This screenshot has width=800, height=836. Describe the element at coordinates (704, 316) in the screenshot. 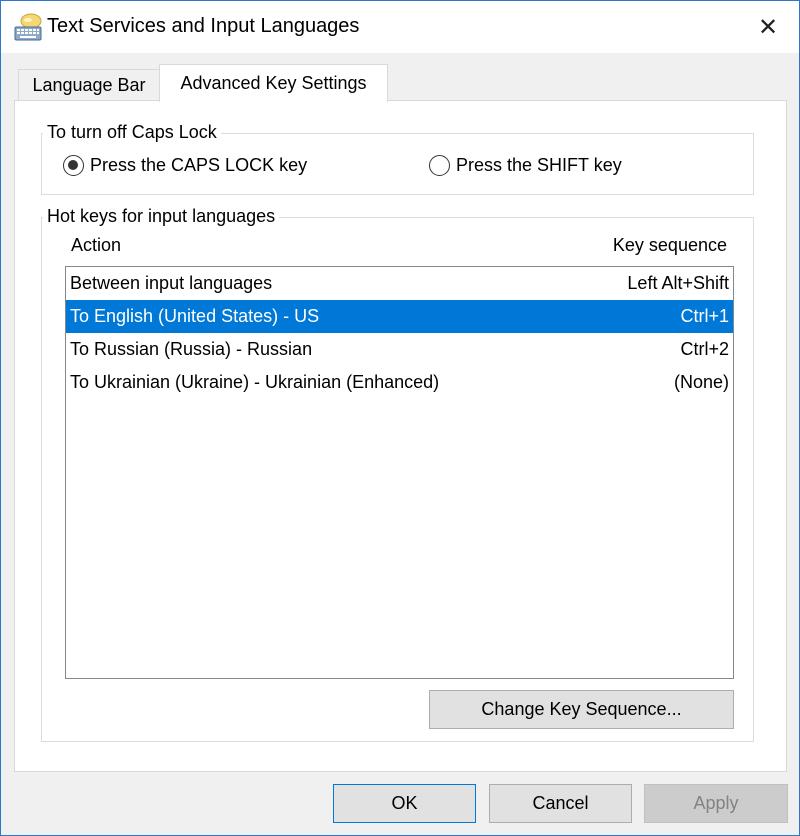

I see `list-item-key: Ctrl+1` at that location.